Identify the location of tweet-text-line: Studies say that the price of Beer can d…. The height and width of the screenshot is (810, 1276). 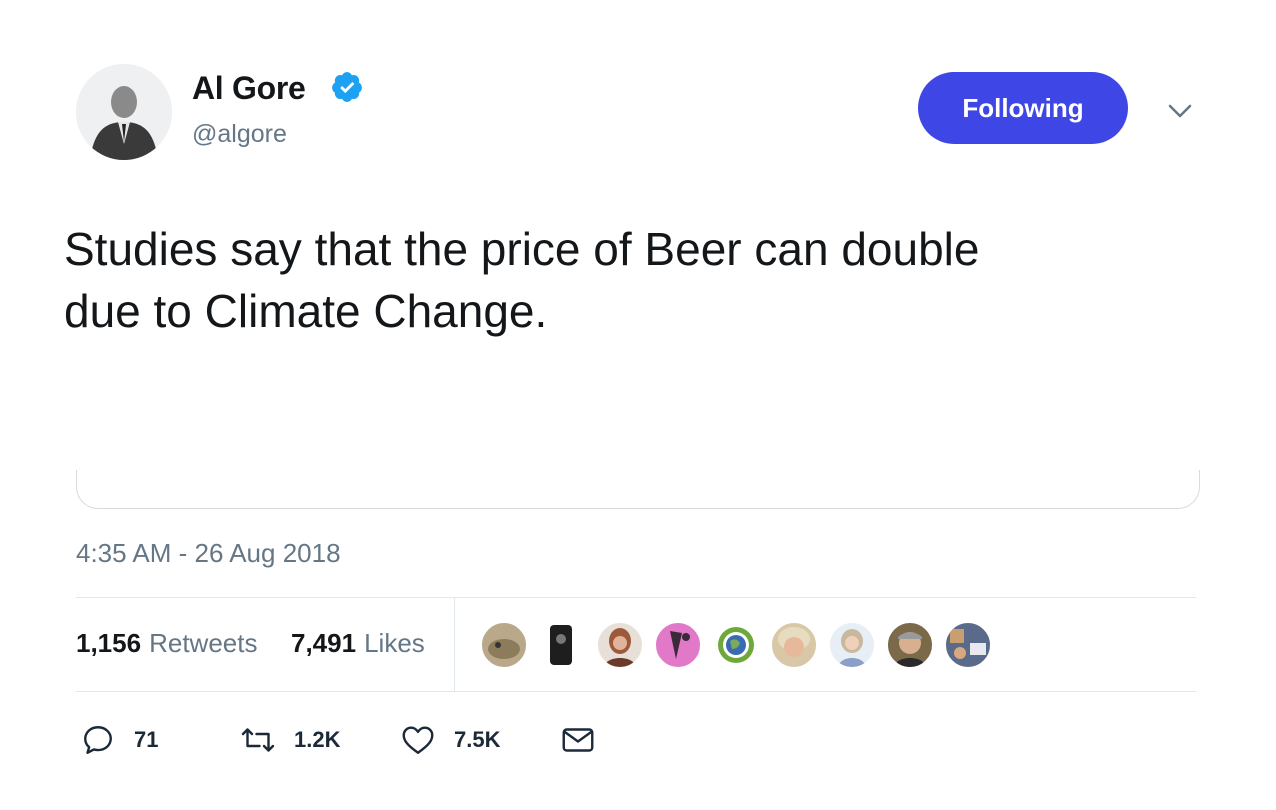
(522, 249).